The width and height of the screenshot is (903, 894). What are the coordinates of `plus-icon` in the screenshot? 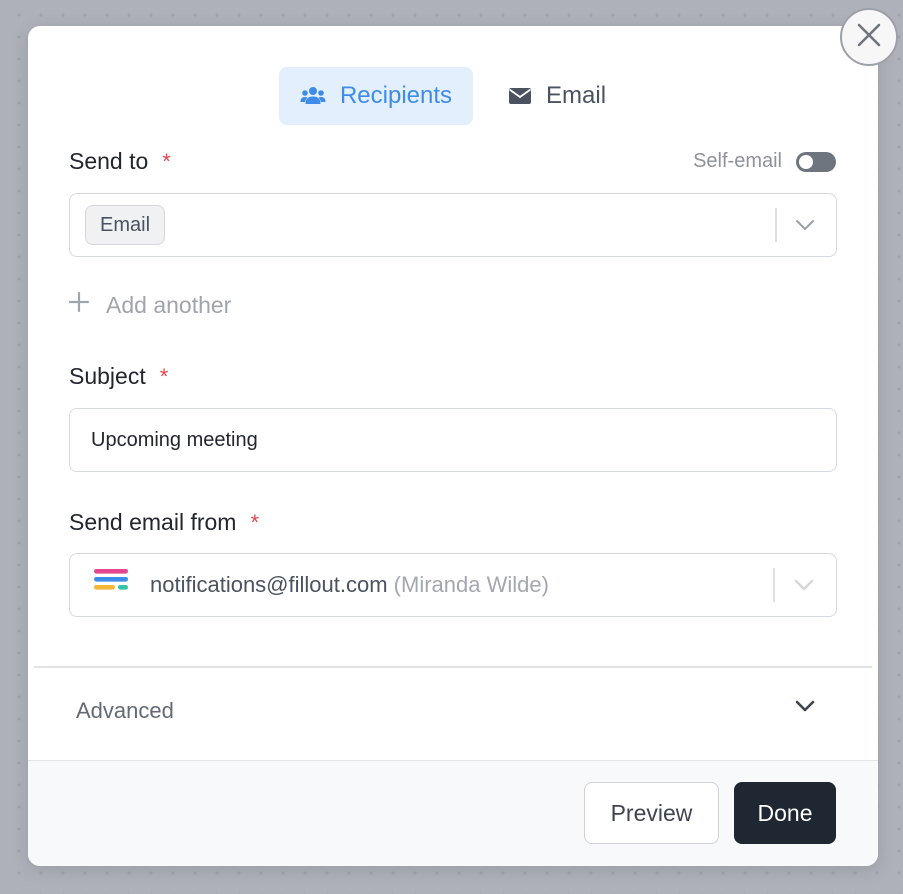 It's located at (79, 305).